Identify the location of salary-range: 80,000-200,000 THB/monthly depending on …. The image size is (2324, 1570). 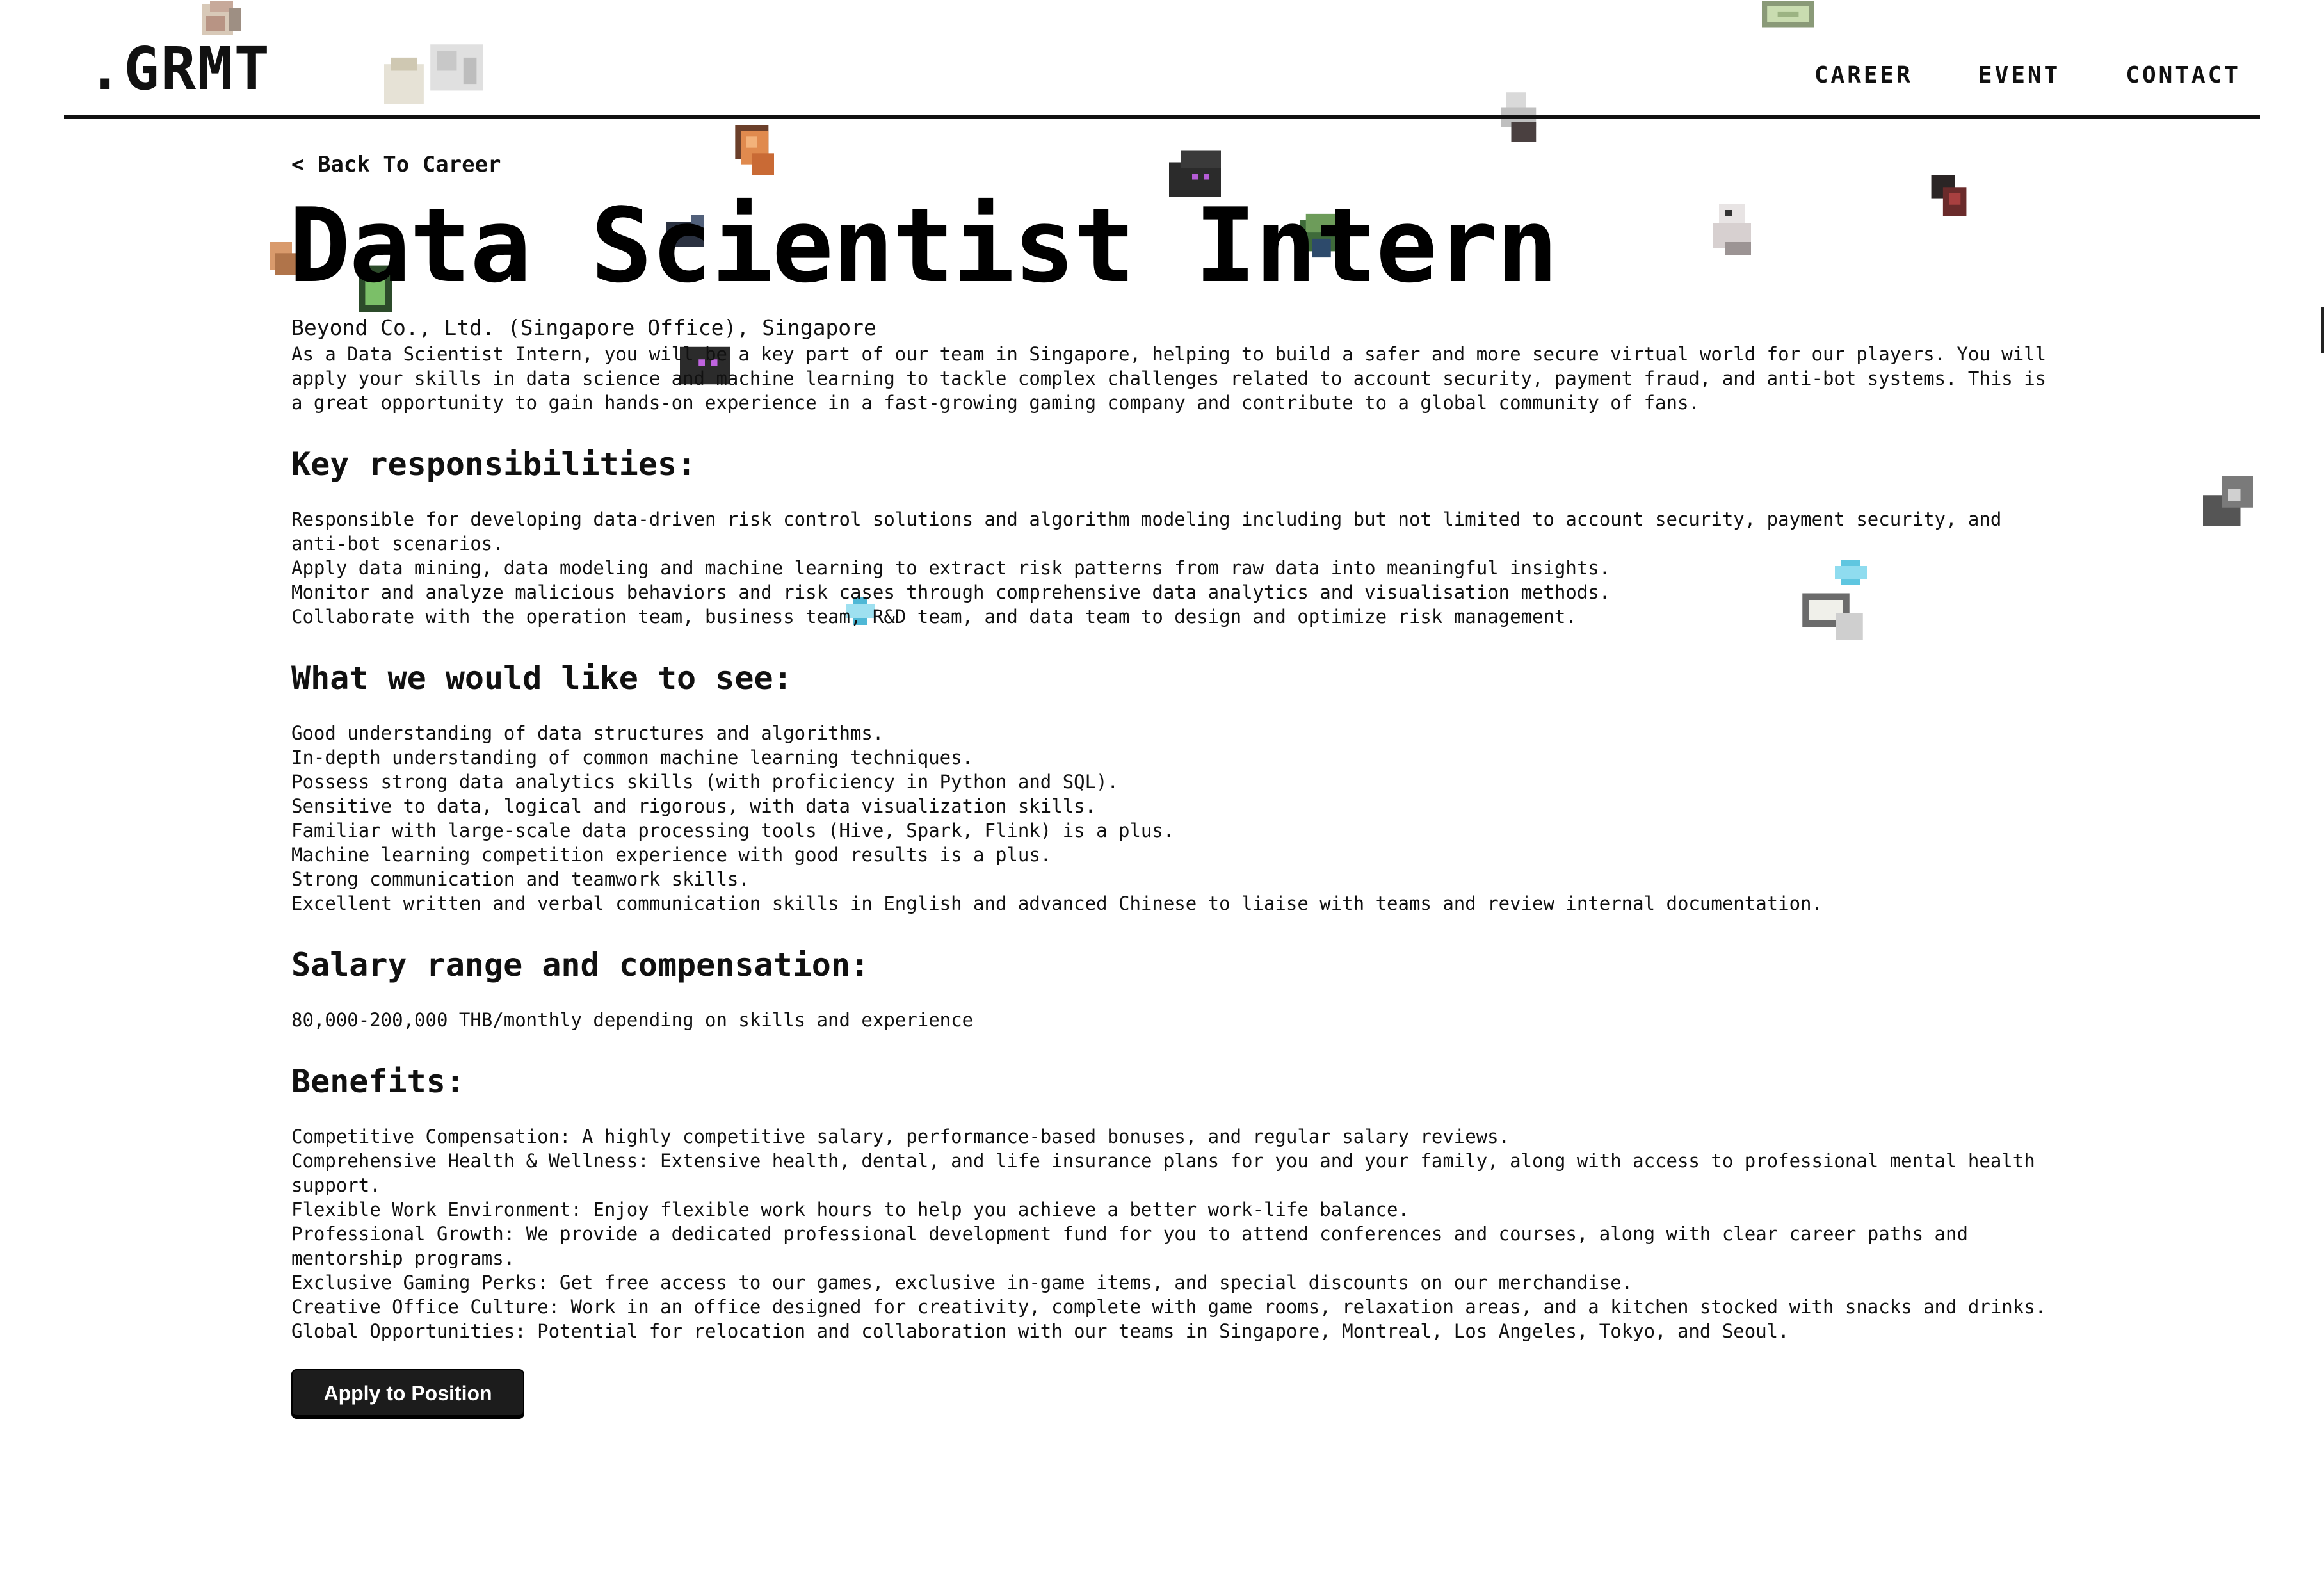
(632, 1020).